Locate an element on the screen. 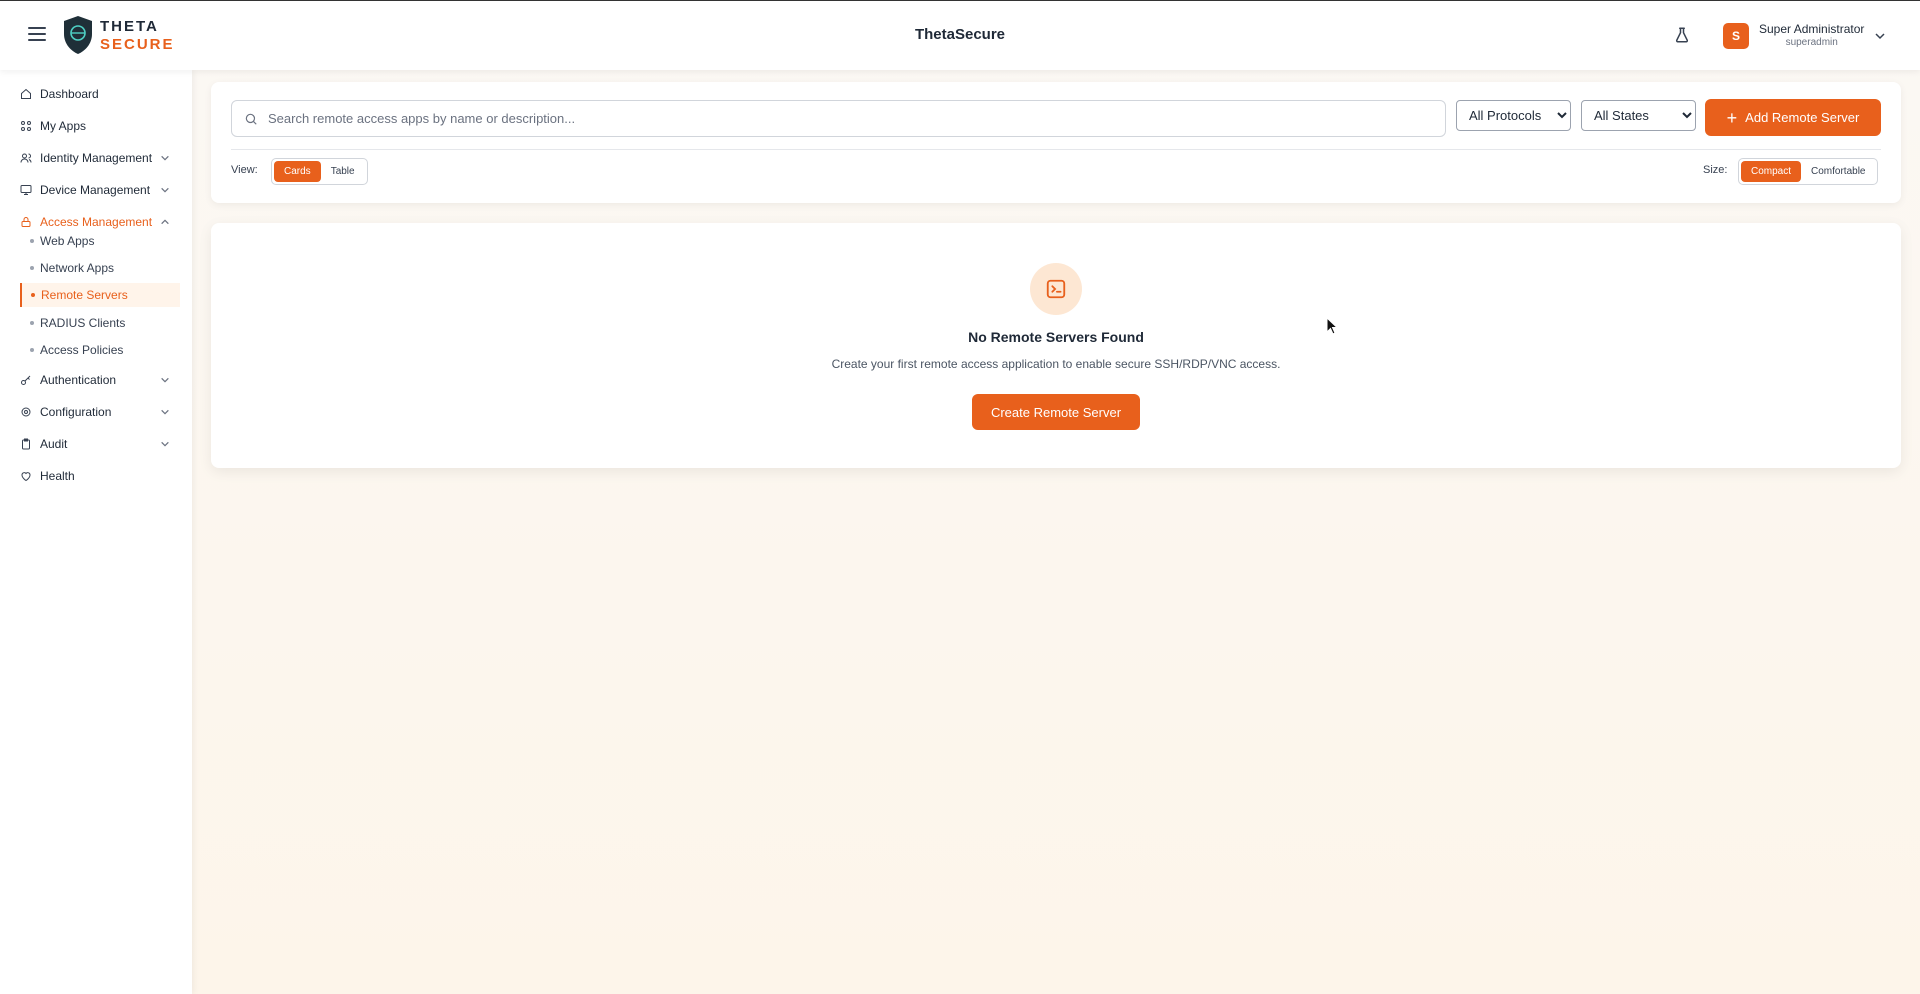 Image resolution: width=1920 pixels, height=994 pixels. mouse-cursor-icon is located at coordinates (1332, 326).